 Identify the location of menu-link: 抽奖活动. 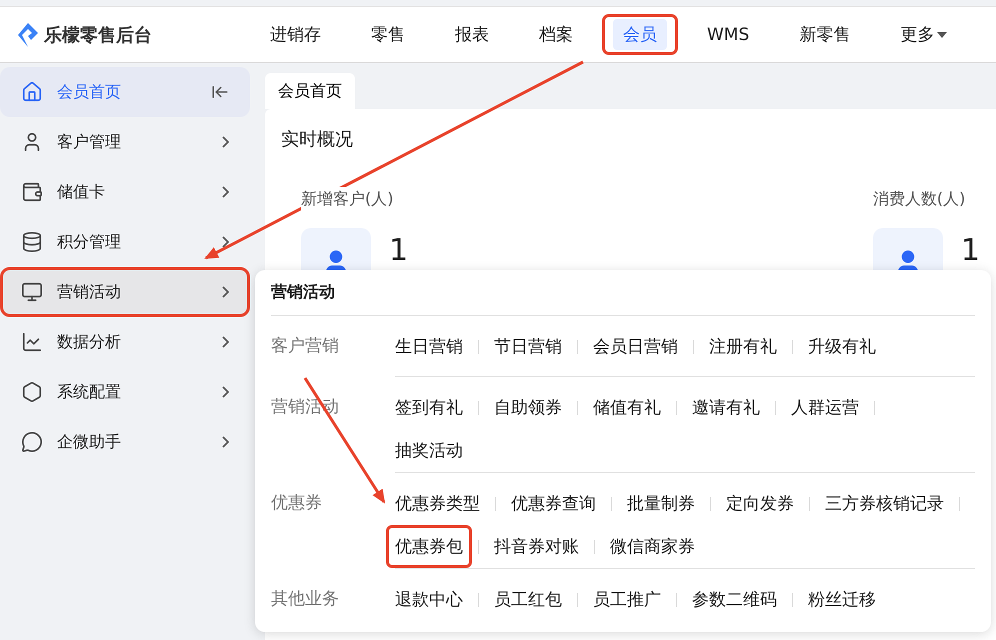
(429, 450).